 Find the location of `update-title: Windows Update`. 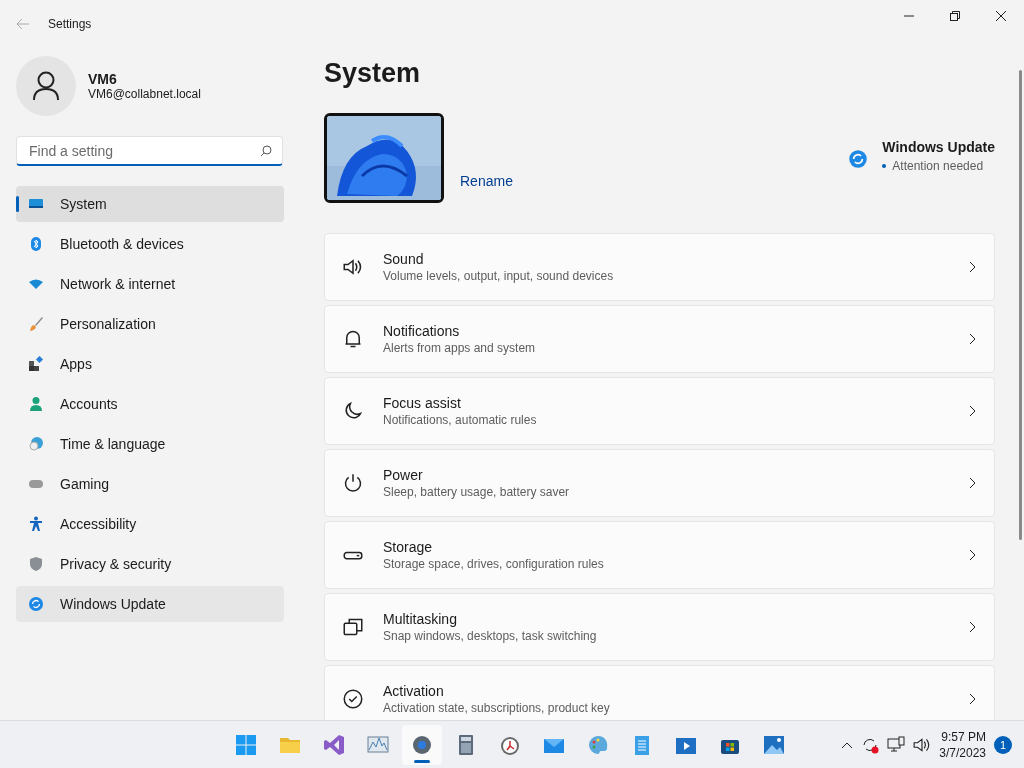

update-title: Windows Update is located at coordinates (938, 147).